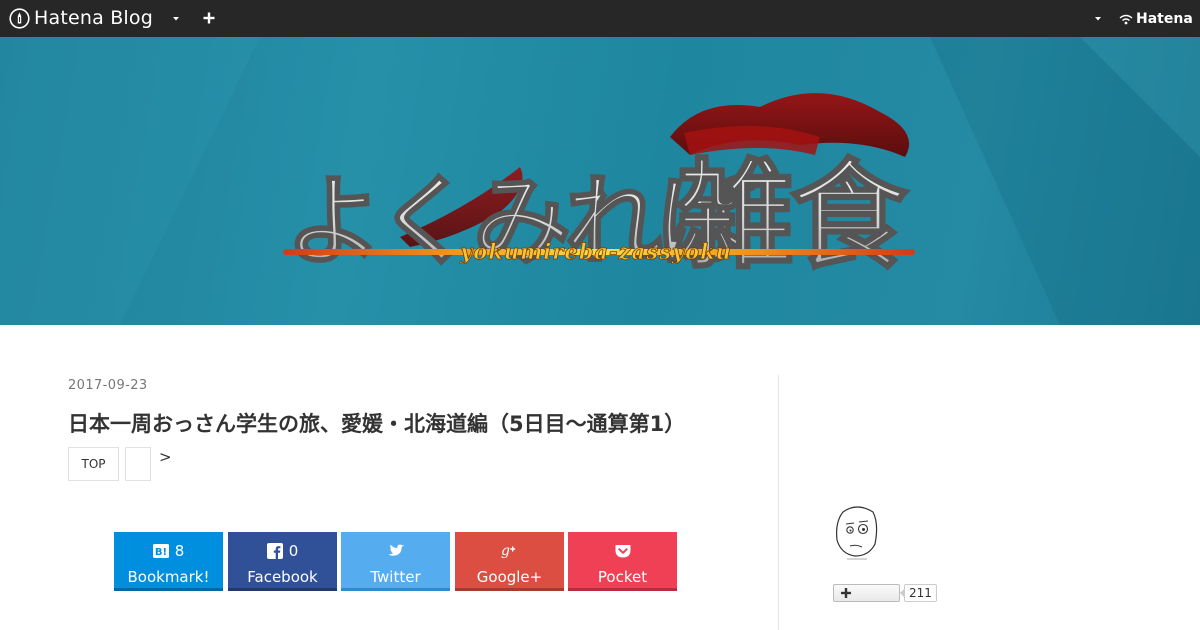 The height and width of the screenshot is (630, 1200). What do you see at coordinates (138, 464) in the screenshot?
I see `blank-nav-button` at bounding box center [138, 464].